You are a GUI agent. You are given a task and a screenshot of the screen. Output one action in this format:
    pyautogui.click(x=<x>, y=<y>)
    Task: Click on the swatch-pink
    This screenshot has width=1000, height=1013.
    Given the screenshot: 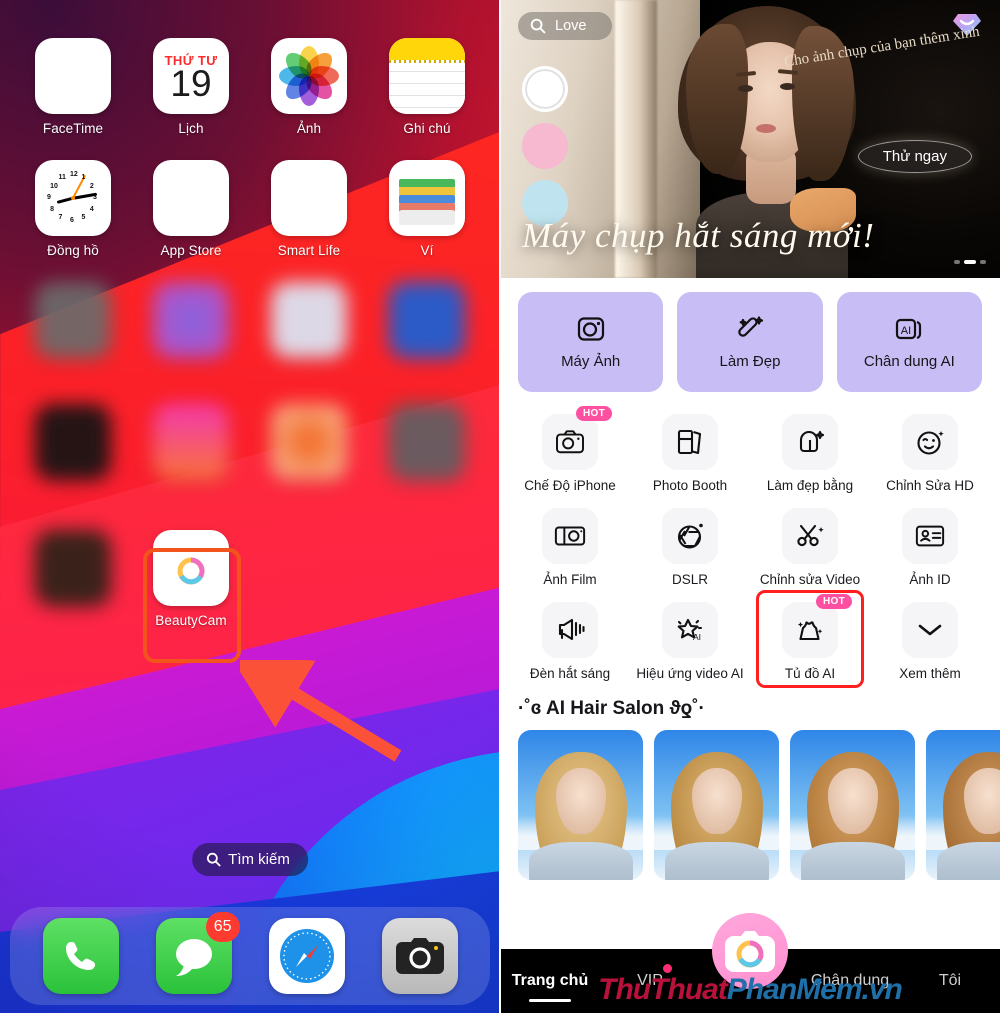 What is the action you would take?
    pyautogui.click(x=545, y=146)
    